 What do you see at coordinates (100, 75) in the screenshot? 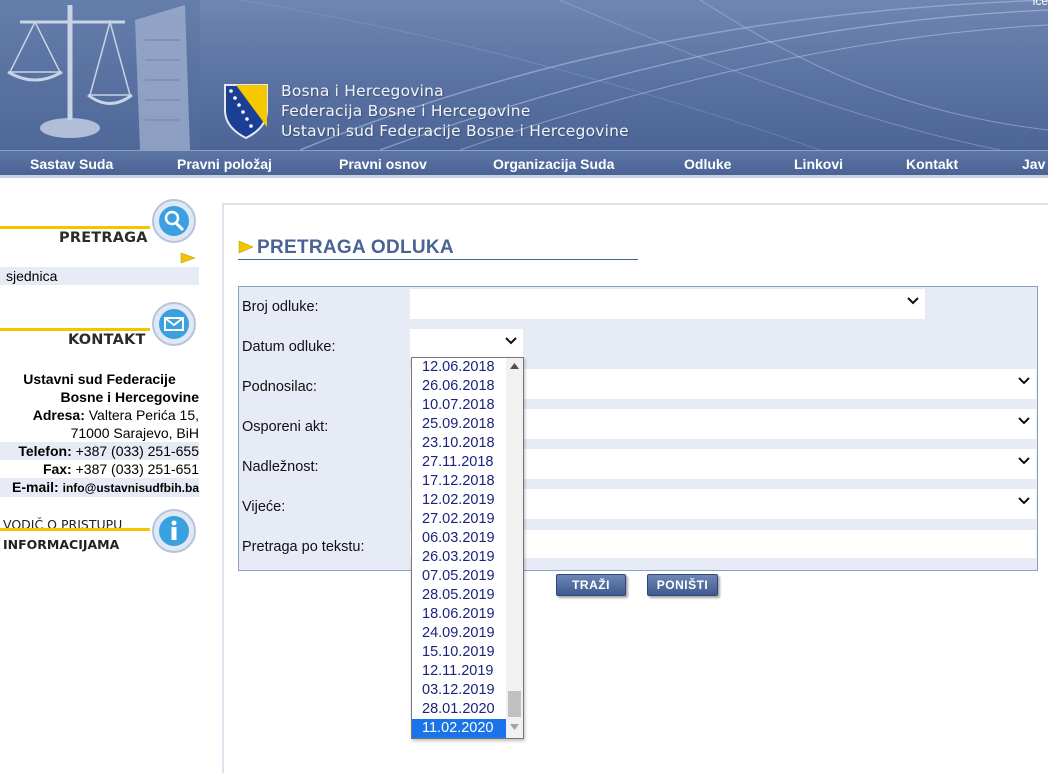
I see `justice-scales-emblem-icon` at bounding box center [100, 75].